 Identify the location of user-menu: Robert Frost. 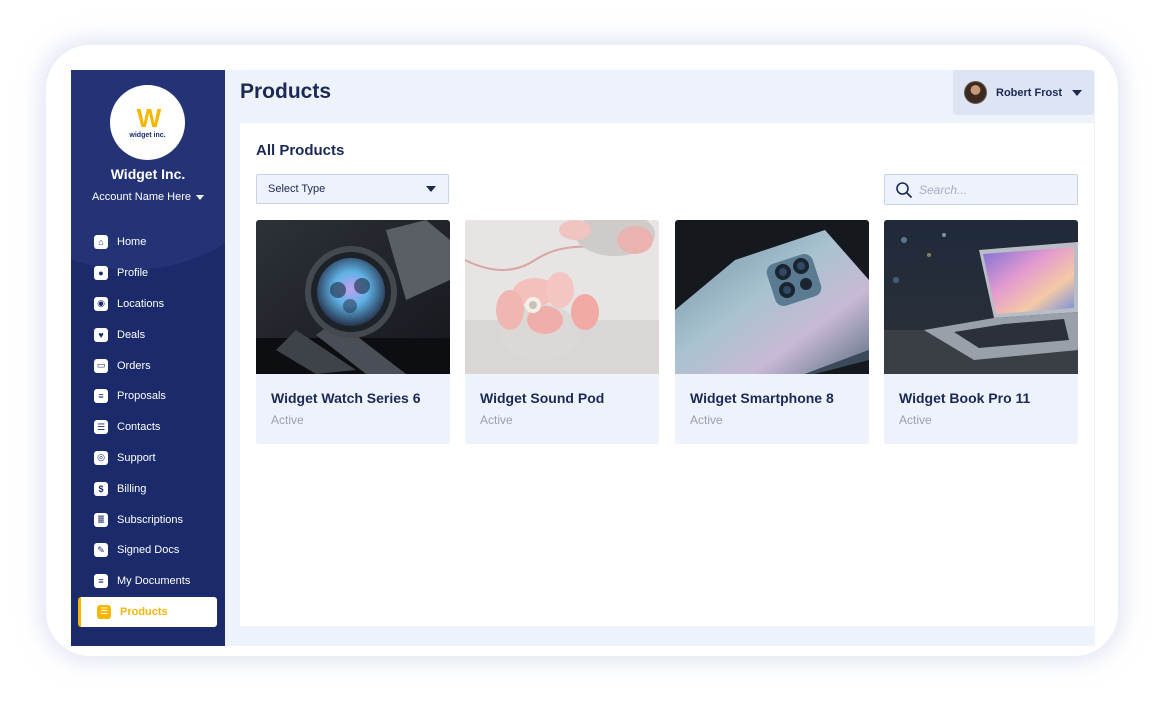
(1023, 92).